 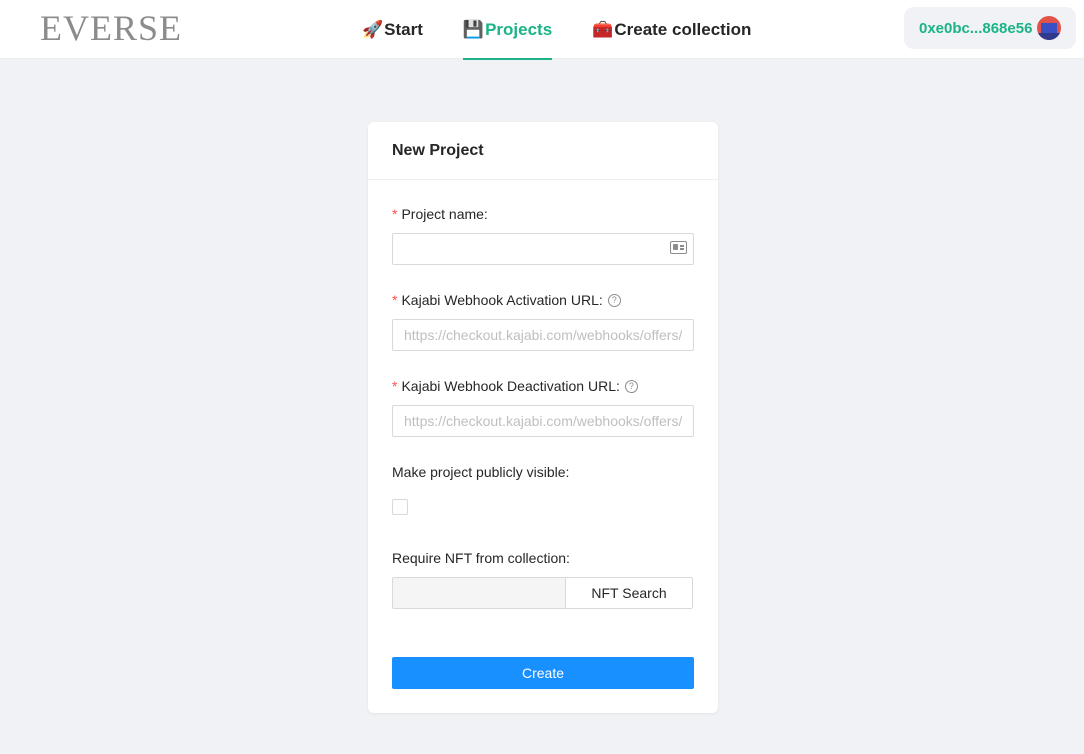 What do you see at coordinates (629, 593) in the screenshot?
I see `nft-search-button: NFT Search` at bounding box center [629, 593].